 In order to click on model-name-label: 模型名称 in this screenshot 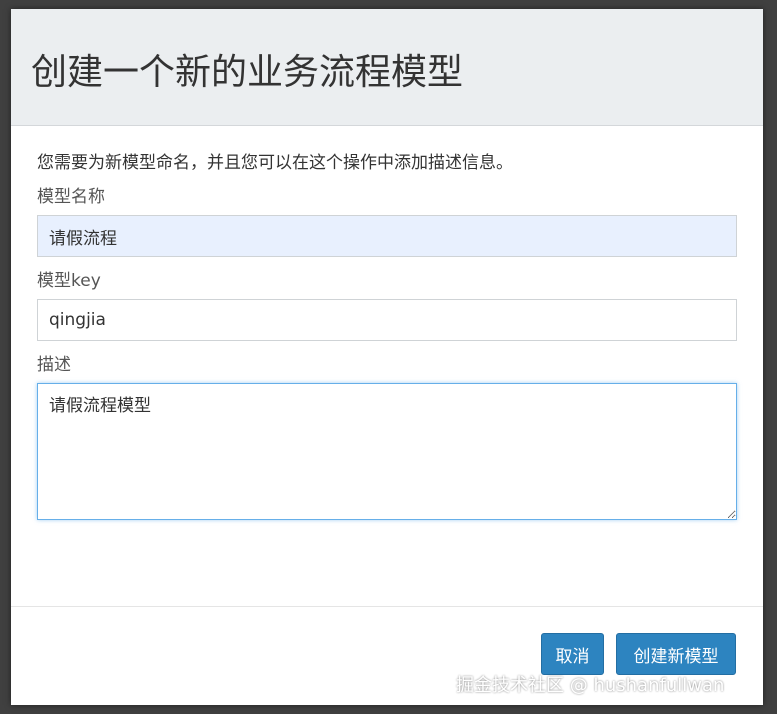, I will do `click(71, 197)`.